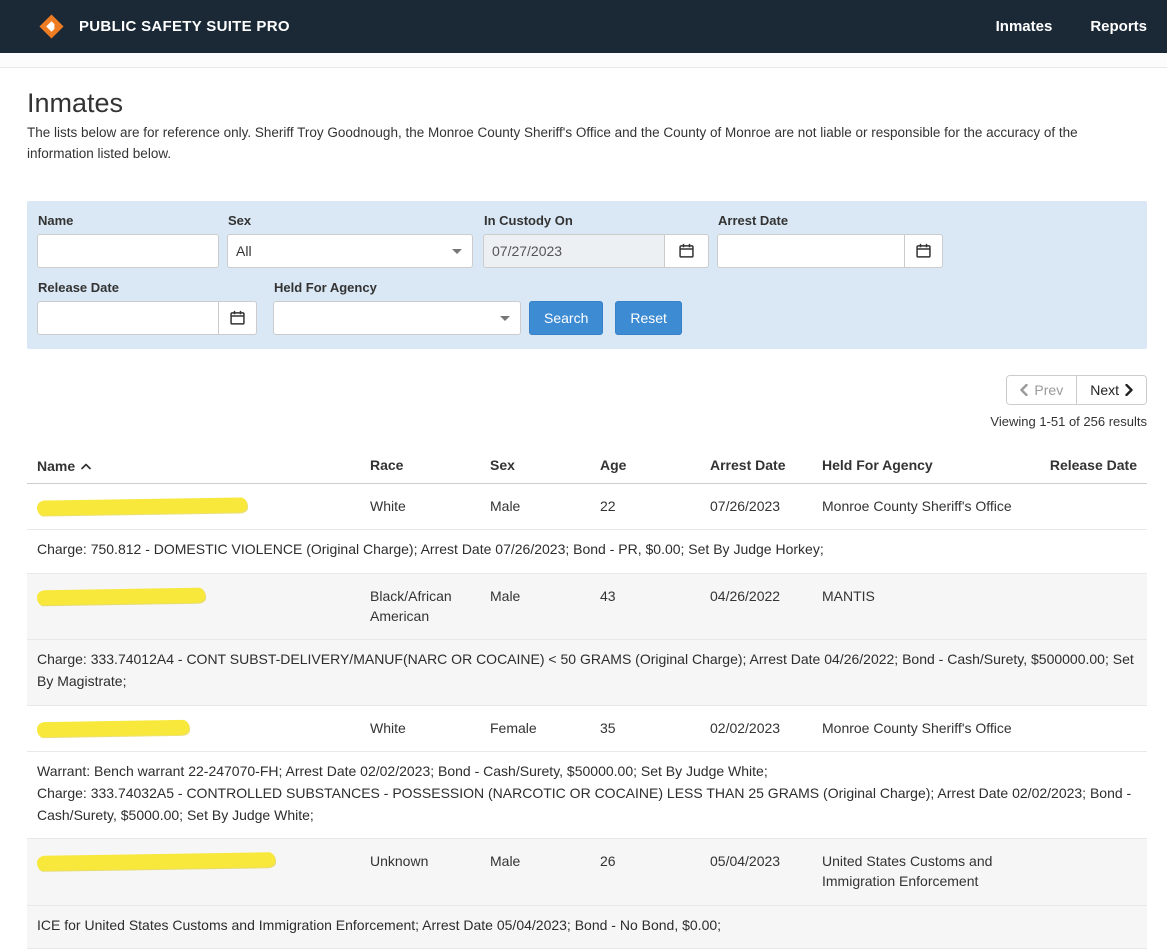 This screenshot has width=1167, height=949. Describe the element at coordinates (350, 250) in the screenshot. I see `sex-select: All` at that location.